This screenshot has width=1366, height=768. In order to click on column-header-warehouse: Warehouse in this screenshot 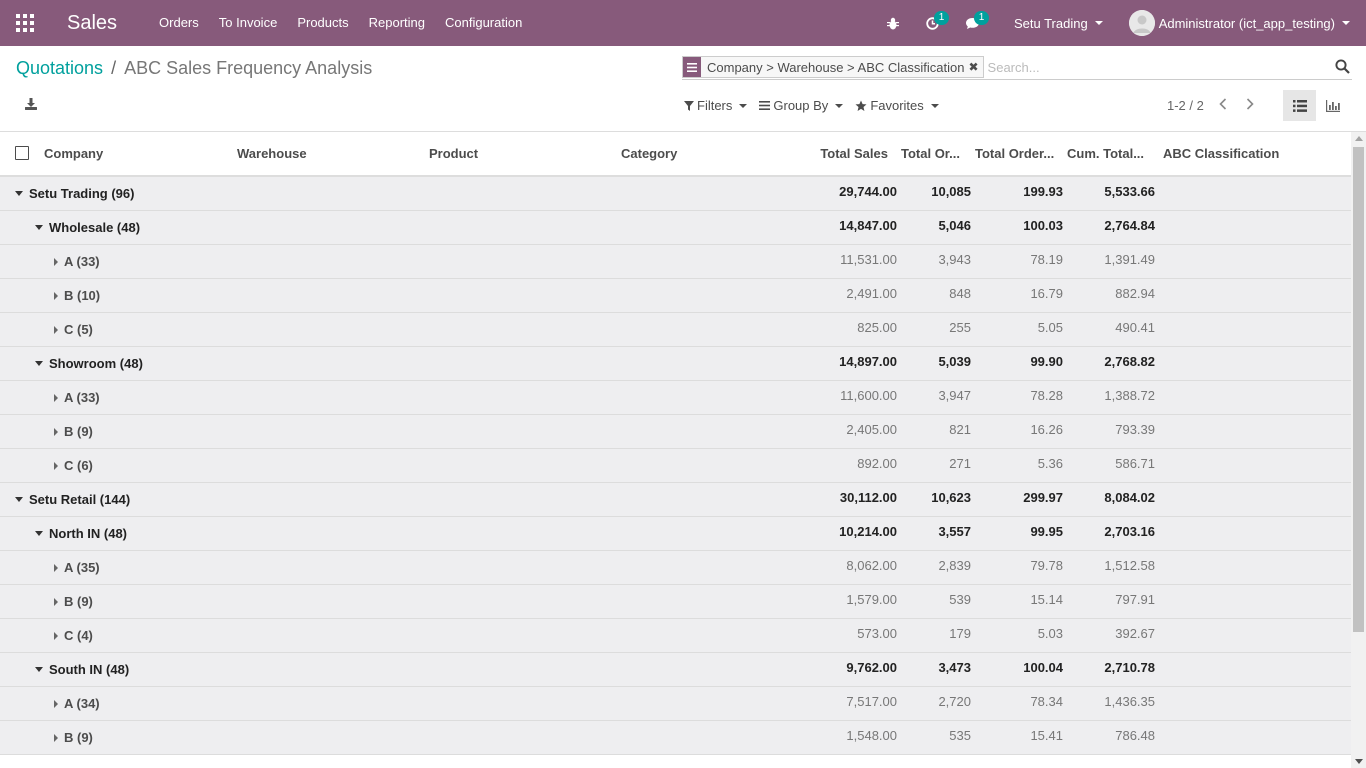, I will do `click(272, 153)`.